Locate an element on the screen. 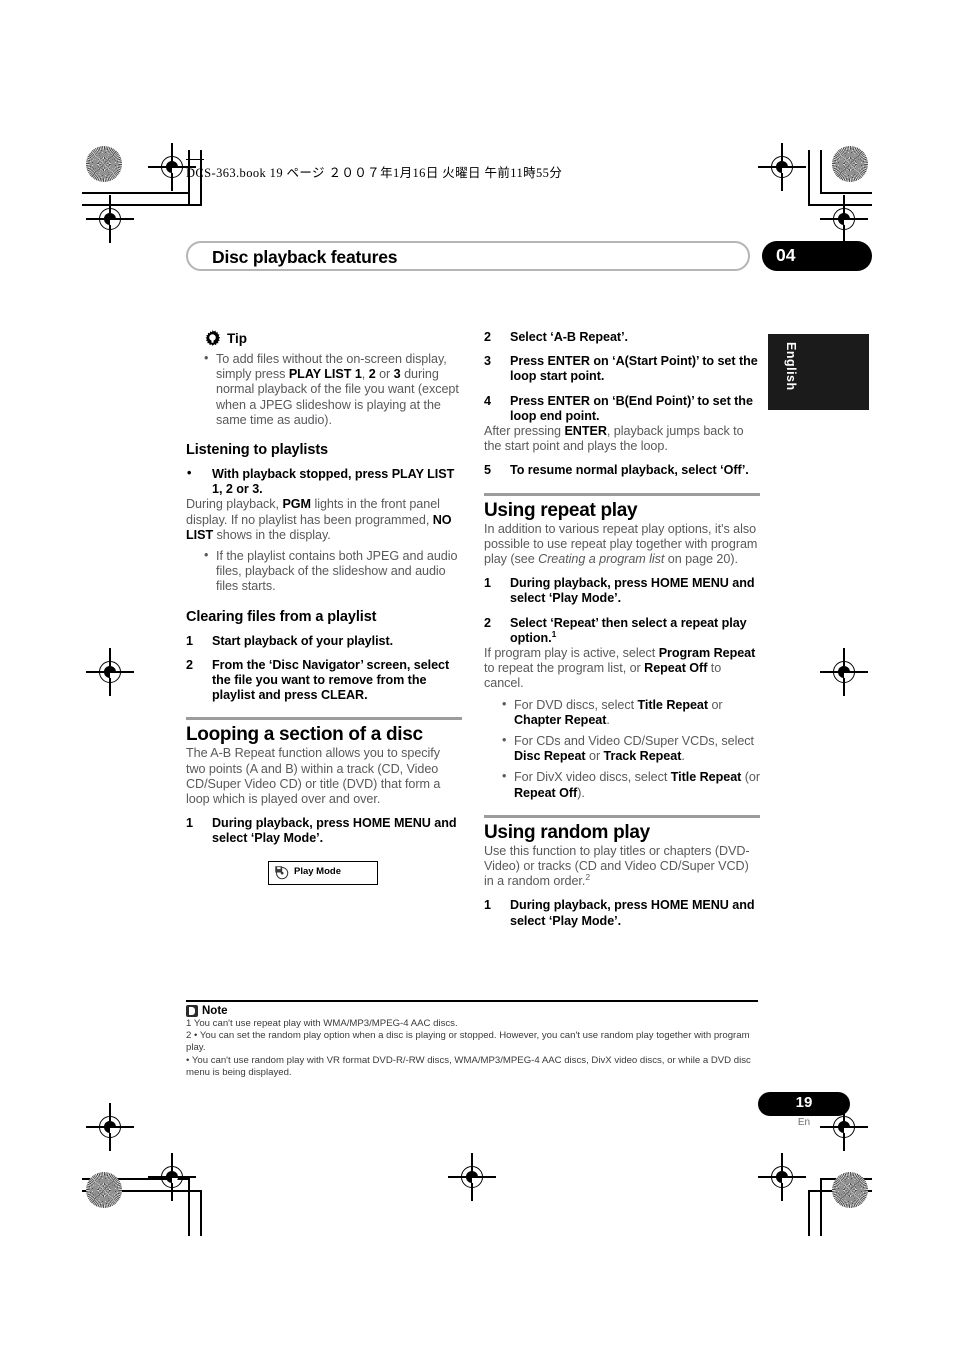 This screenshot has height=1350, width=954. page-title: Disc playback features is located at coordinates (305, 257).